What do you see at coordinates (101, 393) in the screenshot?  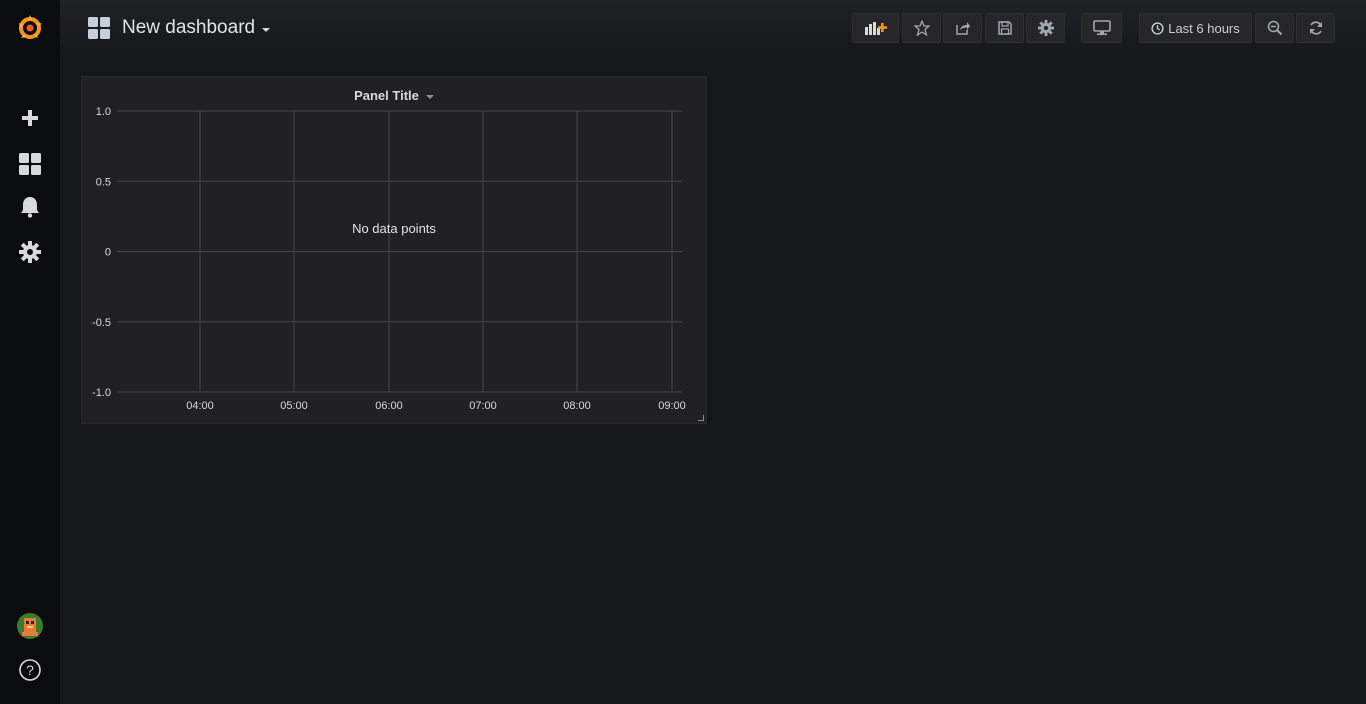 I see `y-tick-label: -1.0` at bounding box center [101, 393].